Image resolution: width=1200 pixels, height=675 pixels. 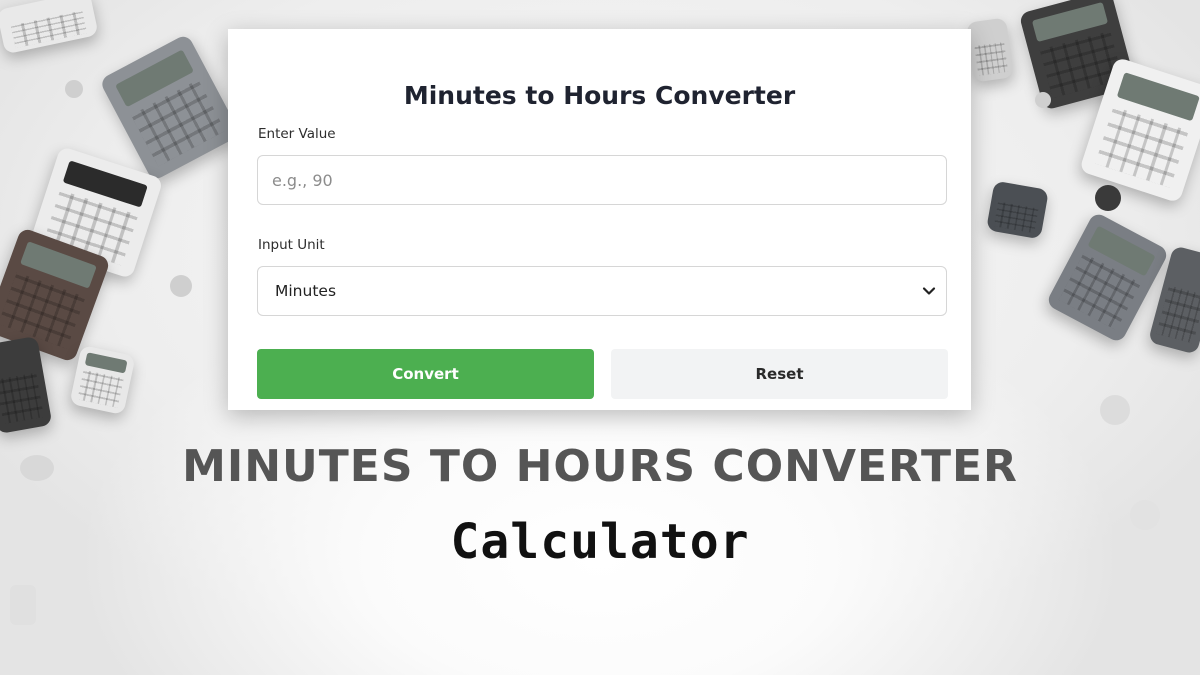 What do you see at coordinates (929, 291) in the screenshot?
I see `chevron-down-icon` at bounding box center [929, 291].